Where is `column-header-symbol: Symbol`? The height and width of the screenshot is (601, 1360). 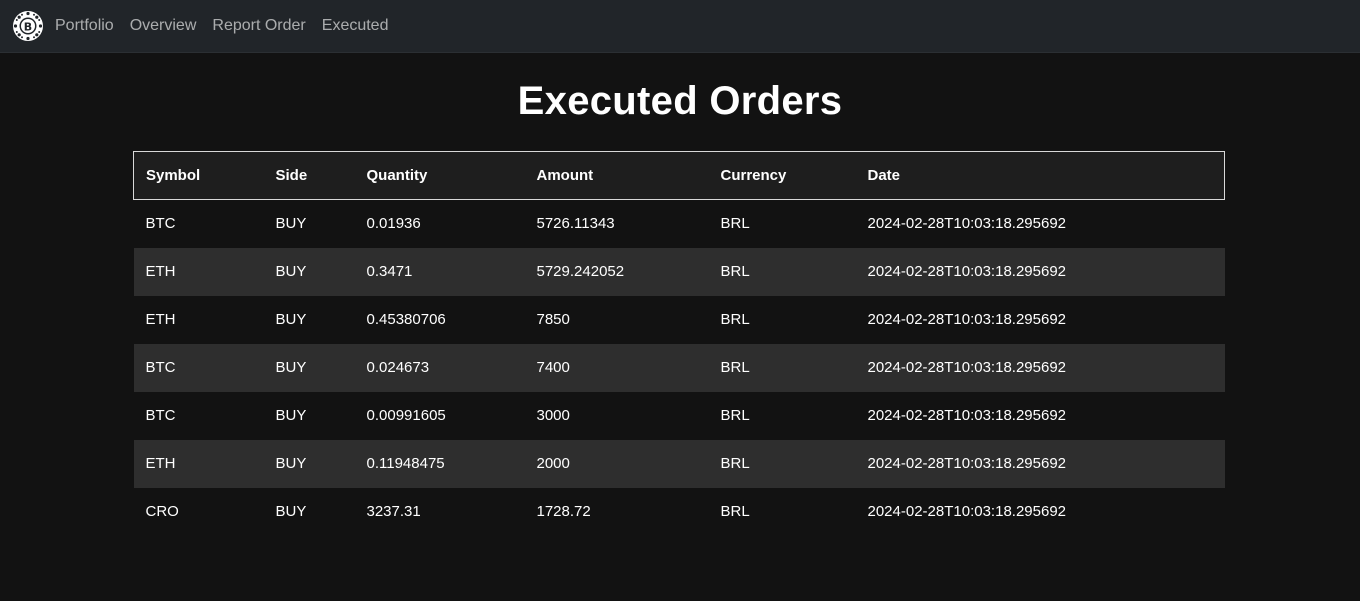 column-header-symbol: Symbol is located at coordinates (198, 175).